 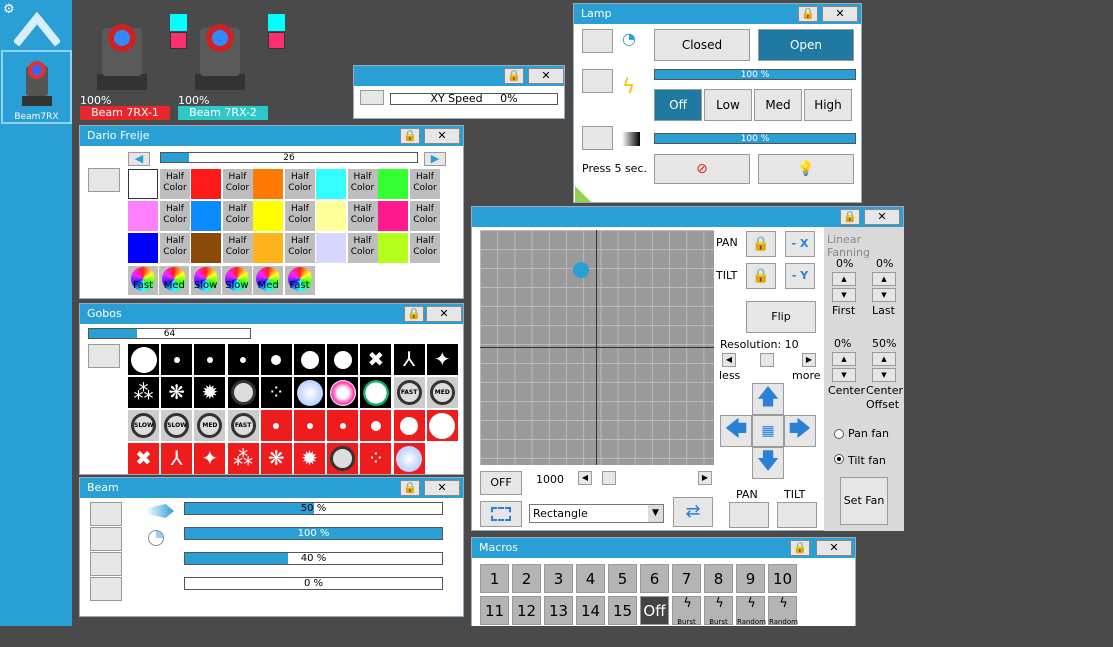 What do you see at coordinates (474, 99) in the screenshot?
I see `xy-speed-slider: XY Speed 0%` at bounding box center [474, 99].